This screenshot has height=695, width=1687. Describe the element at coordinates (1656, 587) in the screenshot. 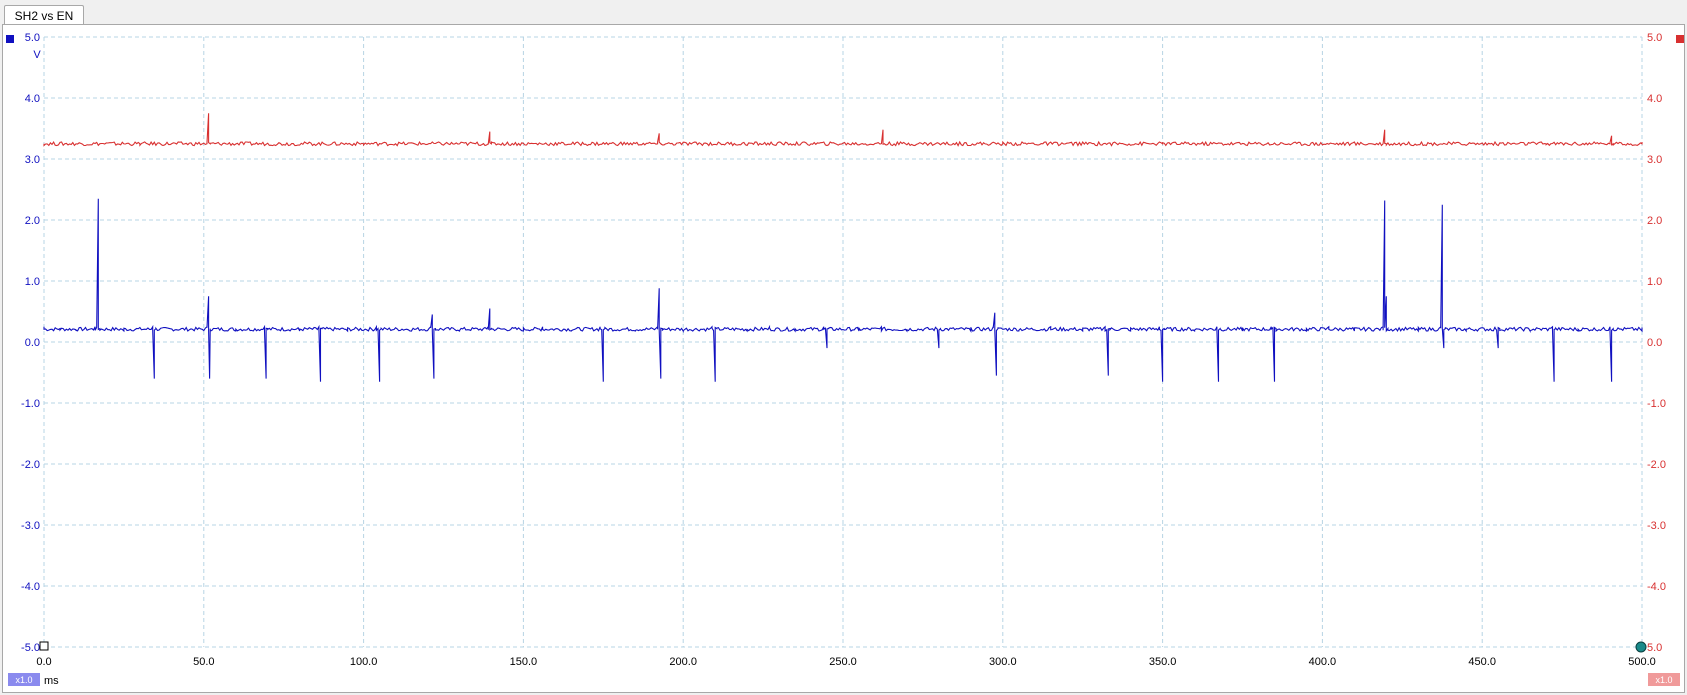

I see `right-y-tick-label: -4.0` at that location.